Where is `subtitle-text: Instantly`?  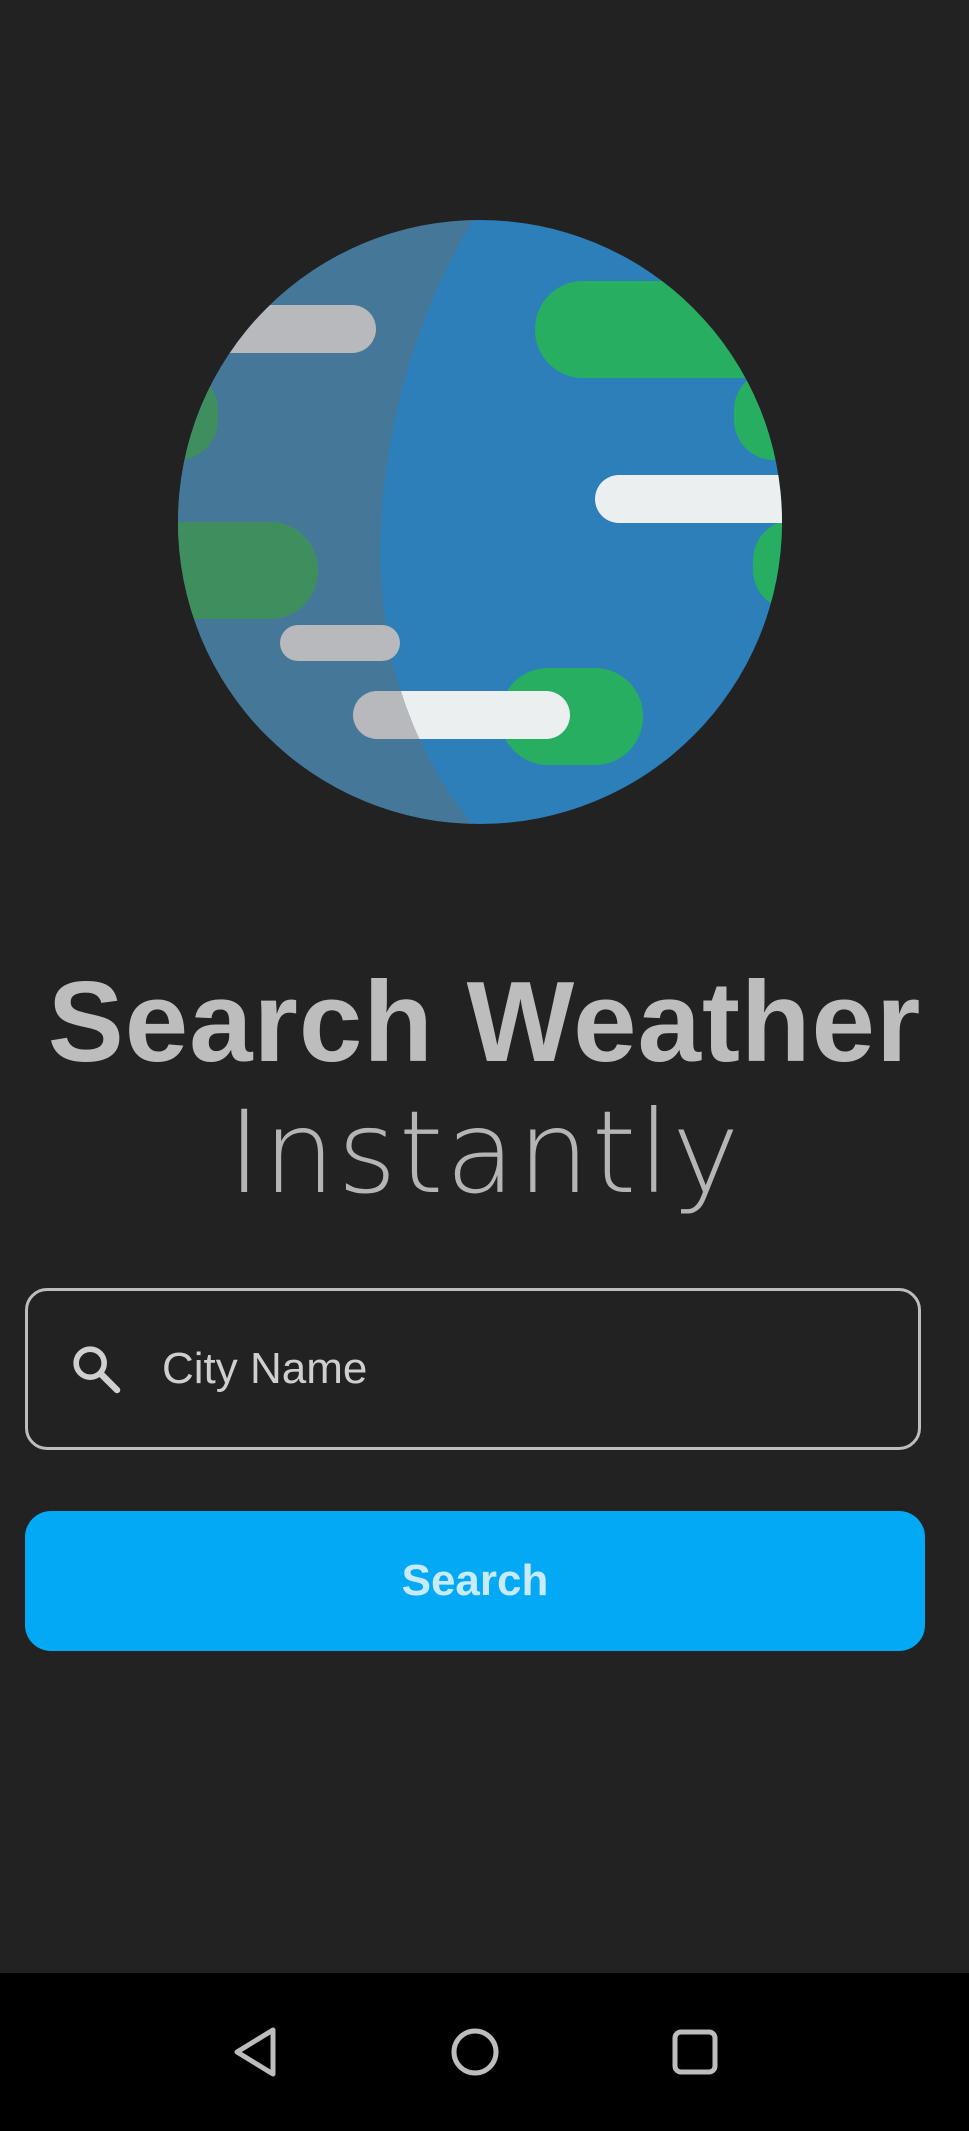
subtitle-text: Instantly is located at coordinates (484, 1152).